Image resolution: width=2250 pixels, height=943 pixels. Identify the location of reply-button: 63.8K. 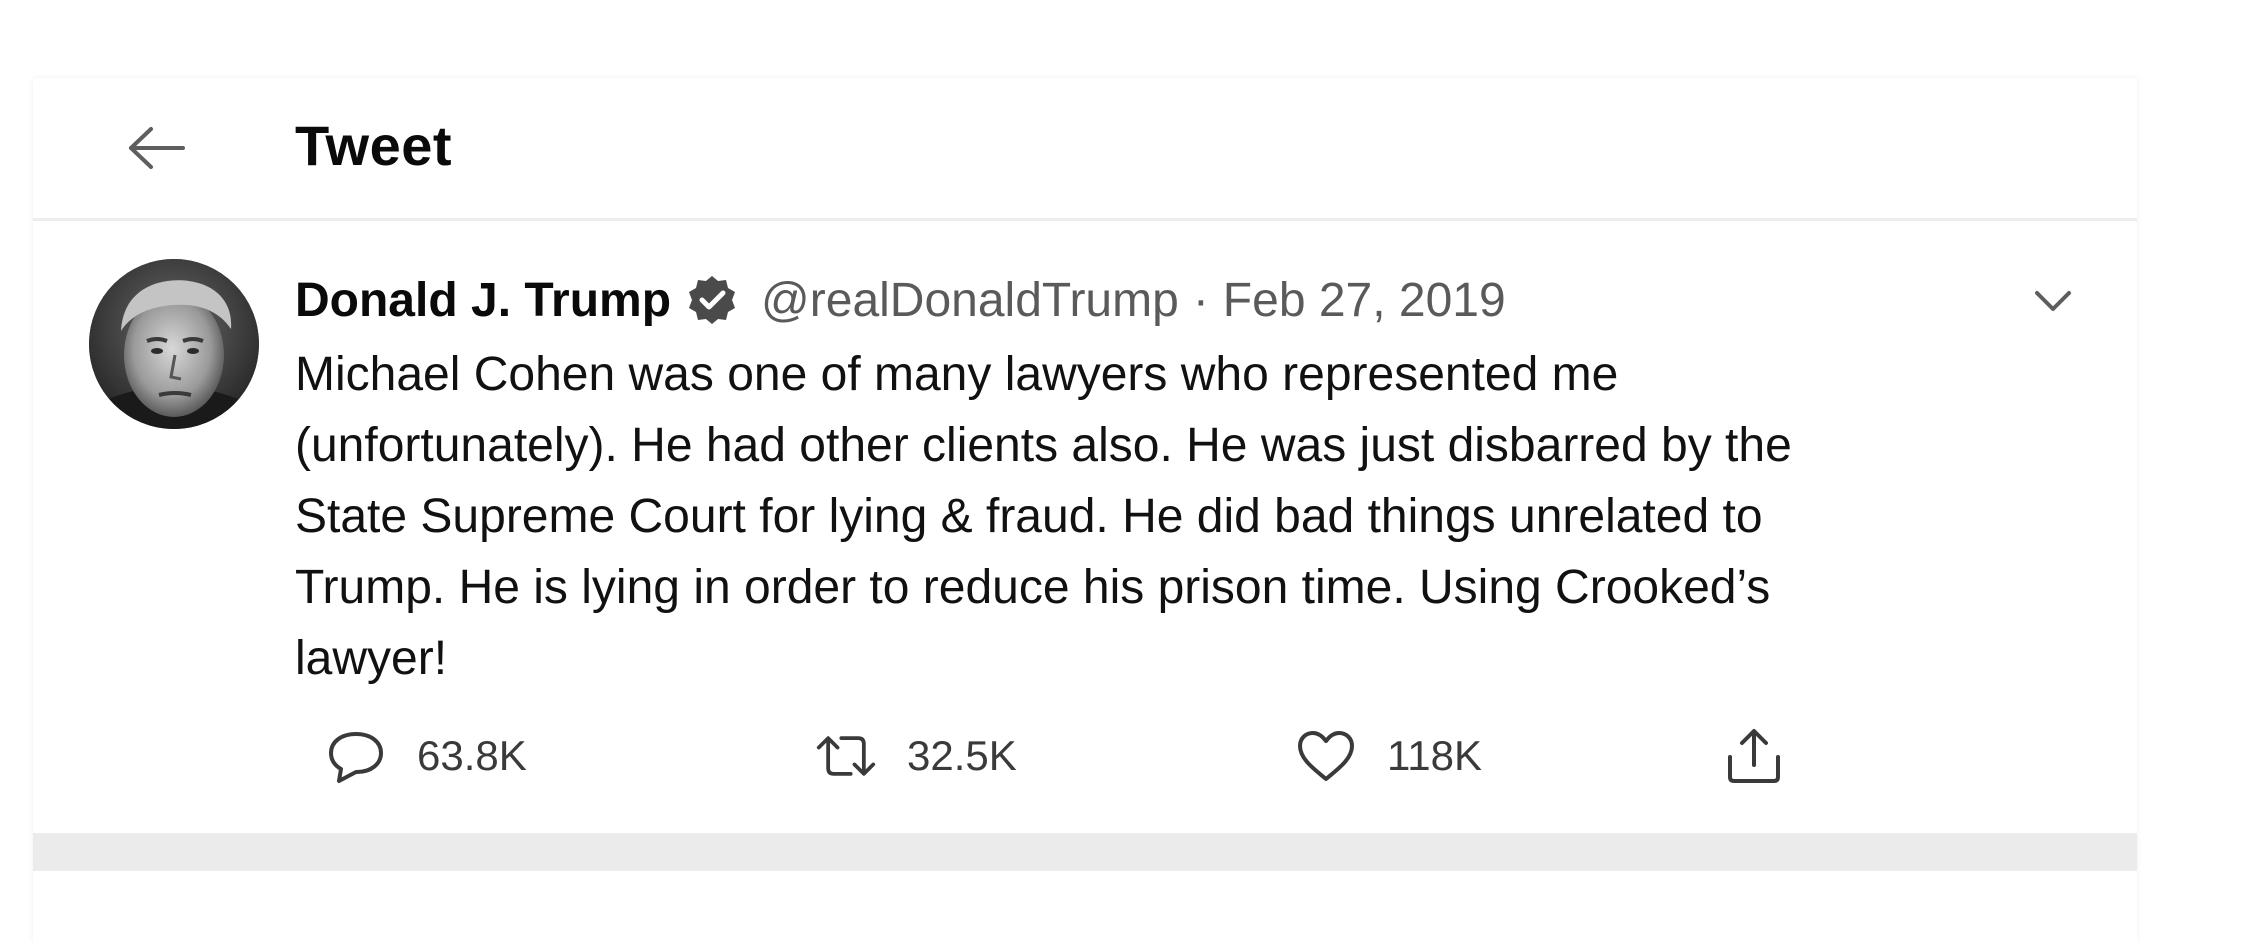
(426, 756).